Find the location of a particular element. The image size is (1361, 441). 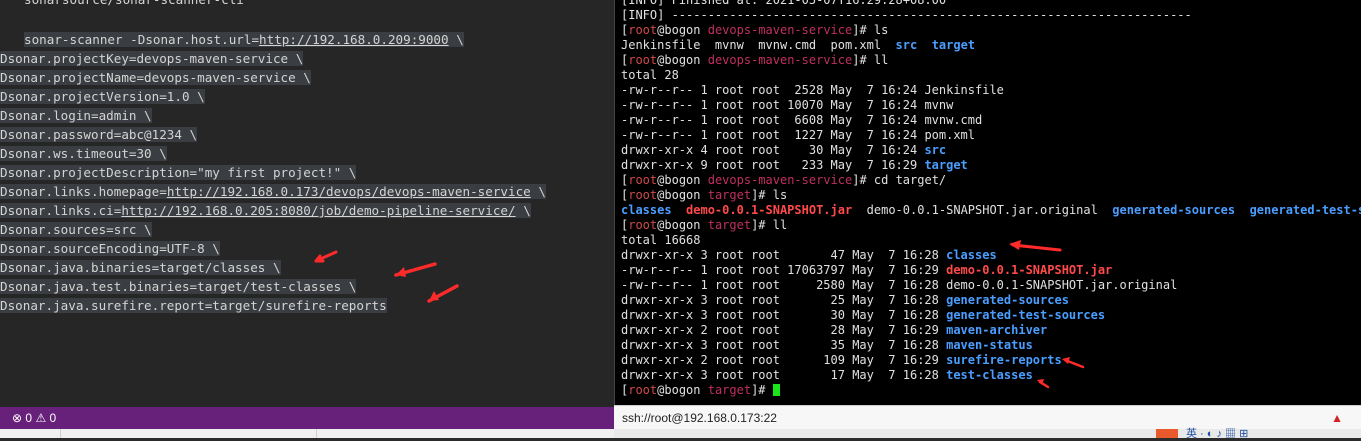

status-bar: ⊗ 0 ⚠ 0 is located at coordinates (307, 418).